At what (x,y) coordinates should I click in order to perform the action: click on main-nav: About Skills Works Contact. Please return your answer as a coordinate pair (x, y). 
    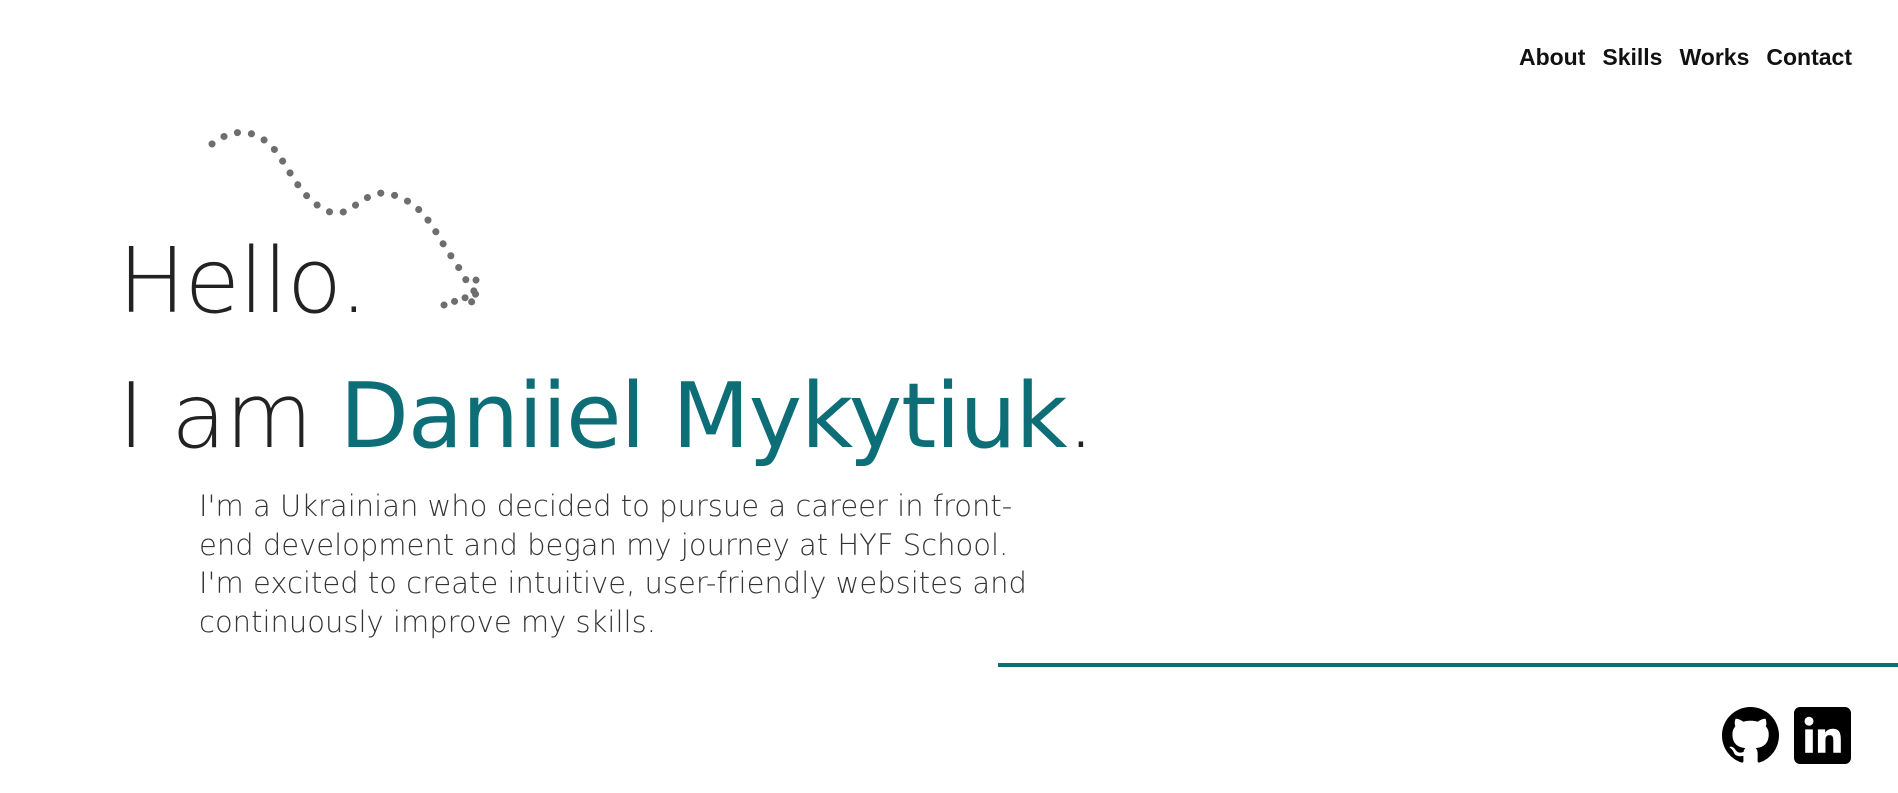
    Looking at the image, I should click on (1685, 57).